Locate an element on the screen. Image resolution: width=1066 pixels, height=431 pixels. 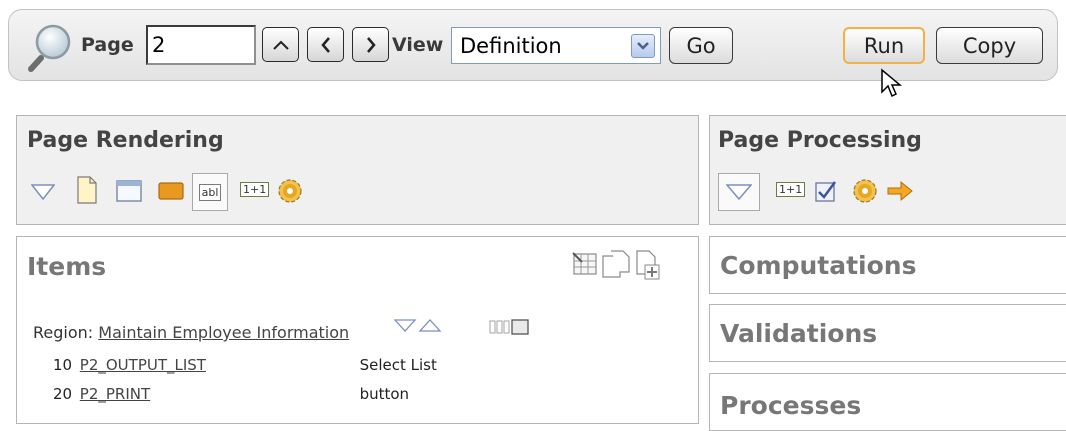
add-item-icon is located at coordinates (648, 265).